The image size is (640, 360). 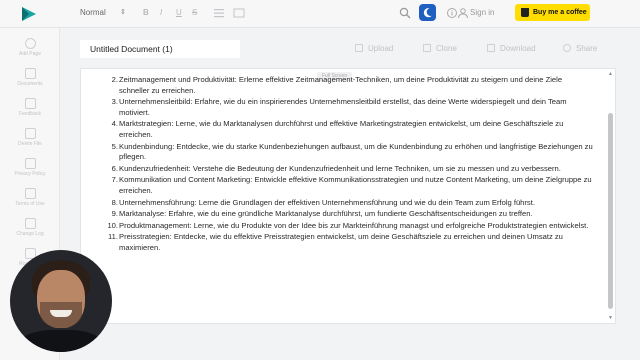 I want to click on delete-icon, so click(x=30, y=133).